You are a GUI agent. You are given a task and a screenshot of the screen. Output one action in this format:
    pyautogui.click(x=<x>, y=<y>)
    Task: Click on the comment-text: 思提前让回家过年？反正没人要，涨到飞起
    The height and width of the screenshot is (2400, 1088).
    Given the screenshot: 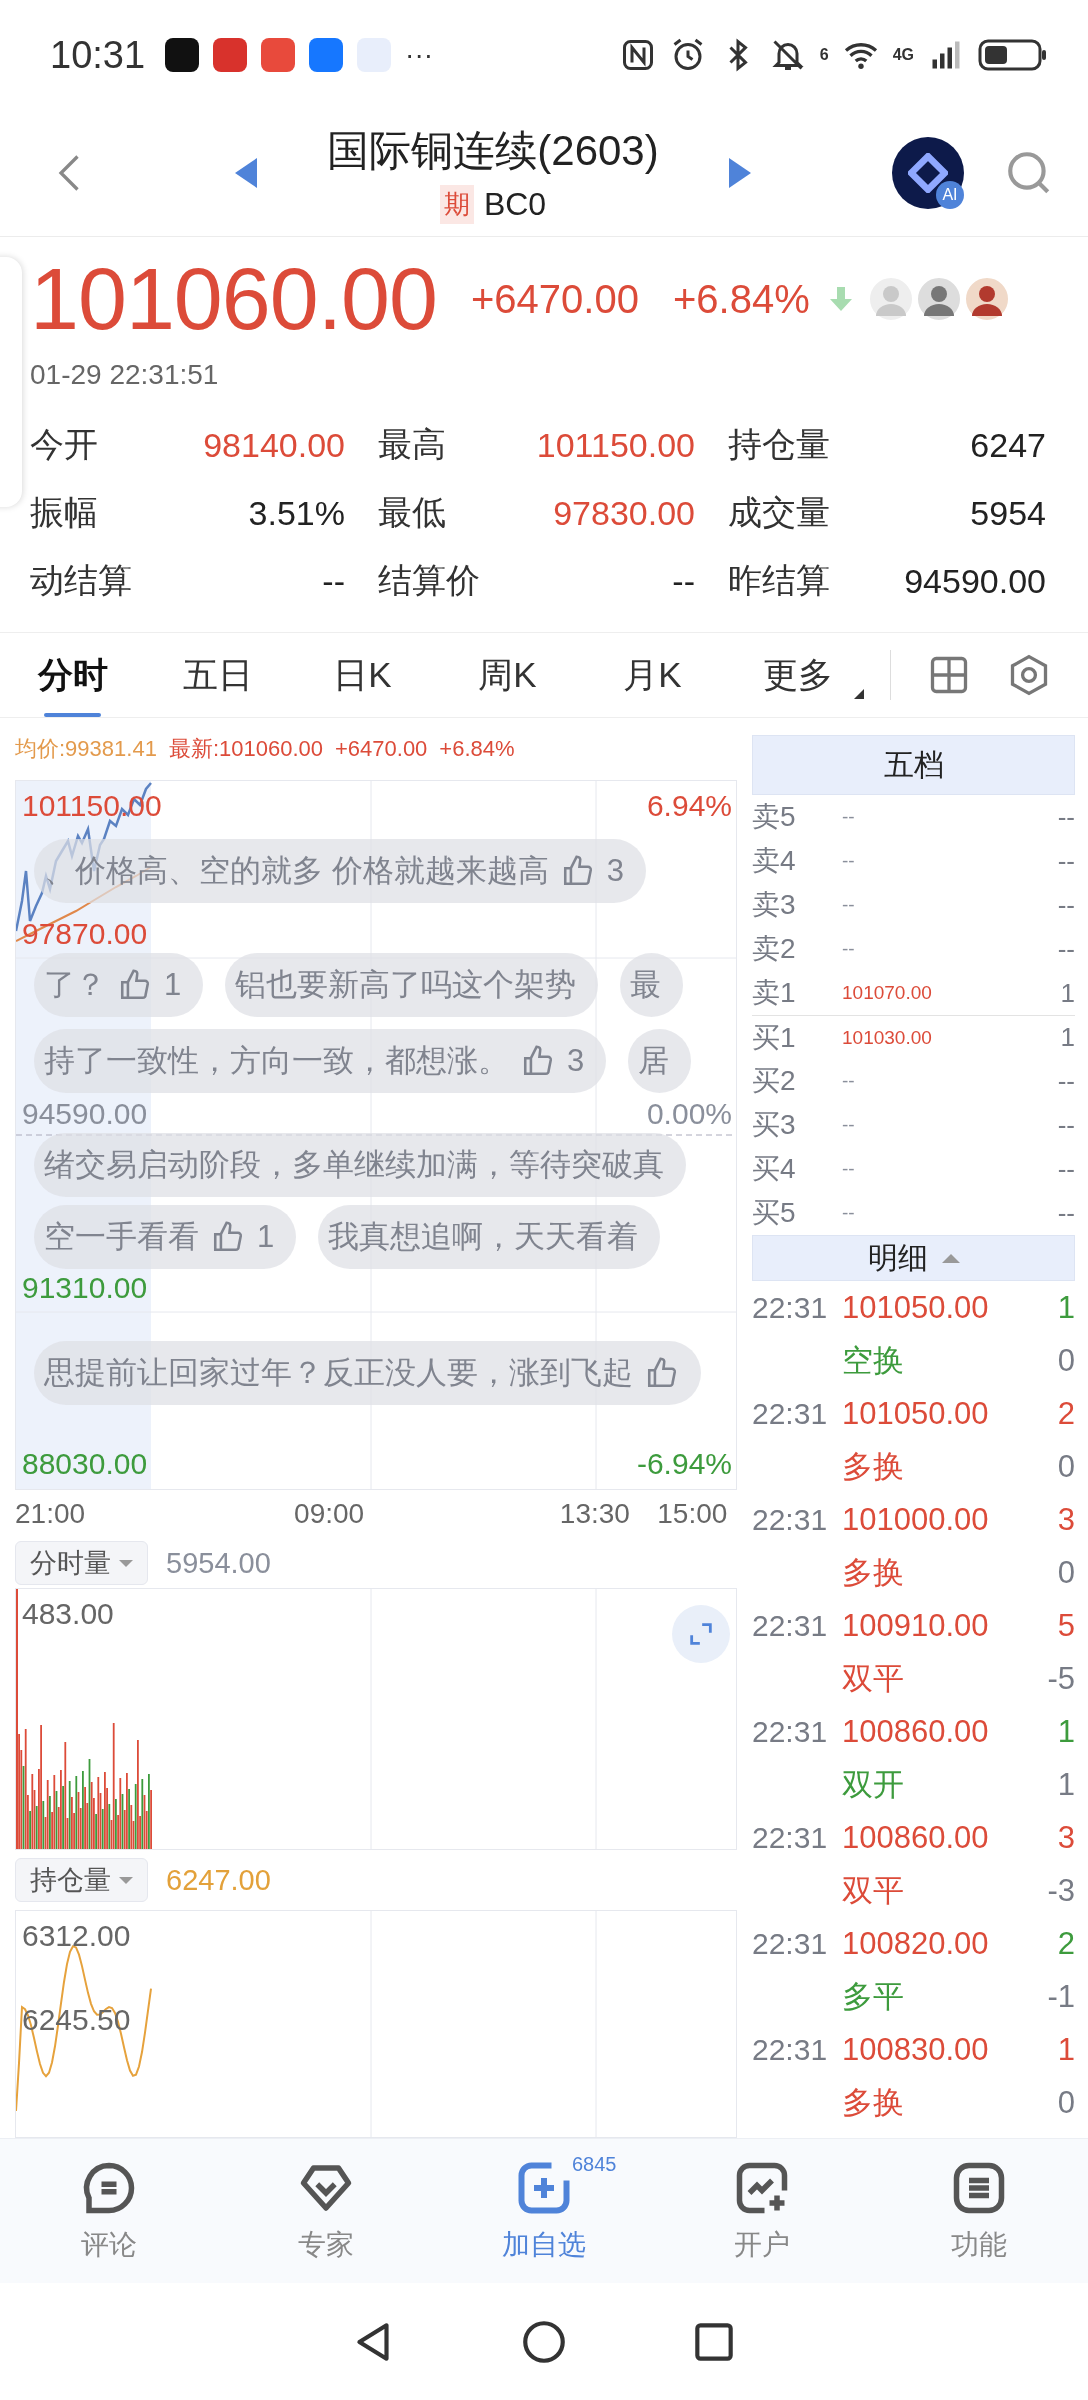 What is the action you would take?
    pyautogui.click(x=338, y=1373)
    